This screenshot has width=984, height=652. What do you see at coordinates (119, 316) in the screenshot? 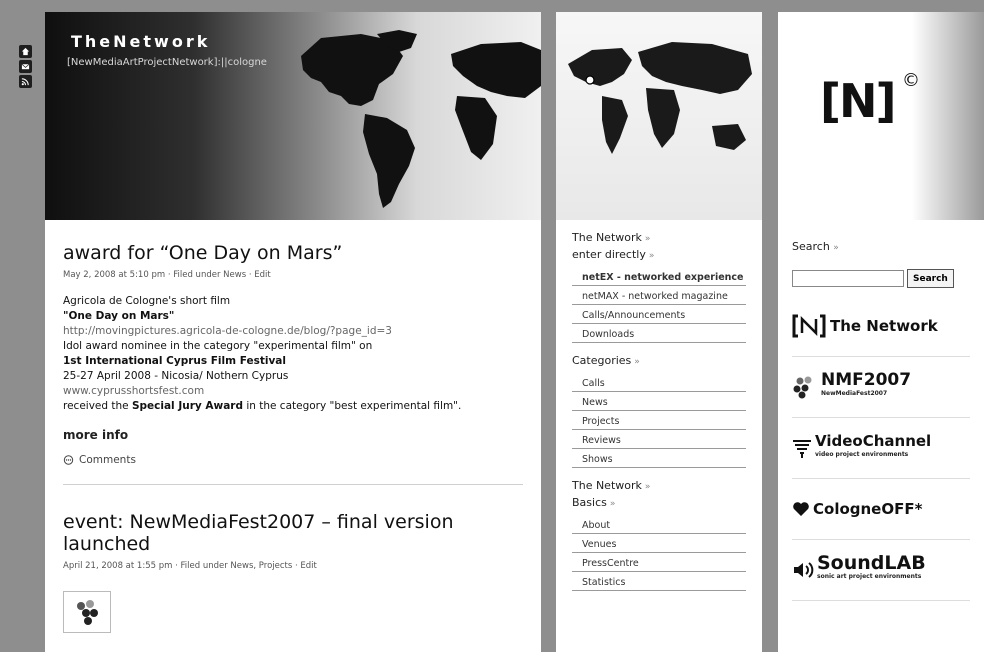
I see `post-line-film-title: "One Day on Mars"` at bounding box center [119, 316].